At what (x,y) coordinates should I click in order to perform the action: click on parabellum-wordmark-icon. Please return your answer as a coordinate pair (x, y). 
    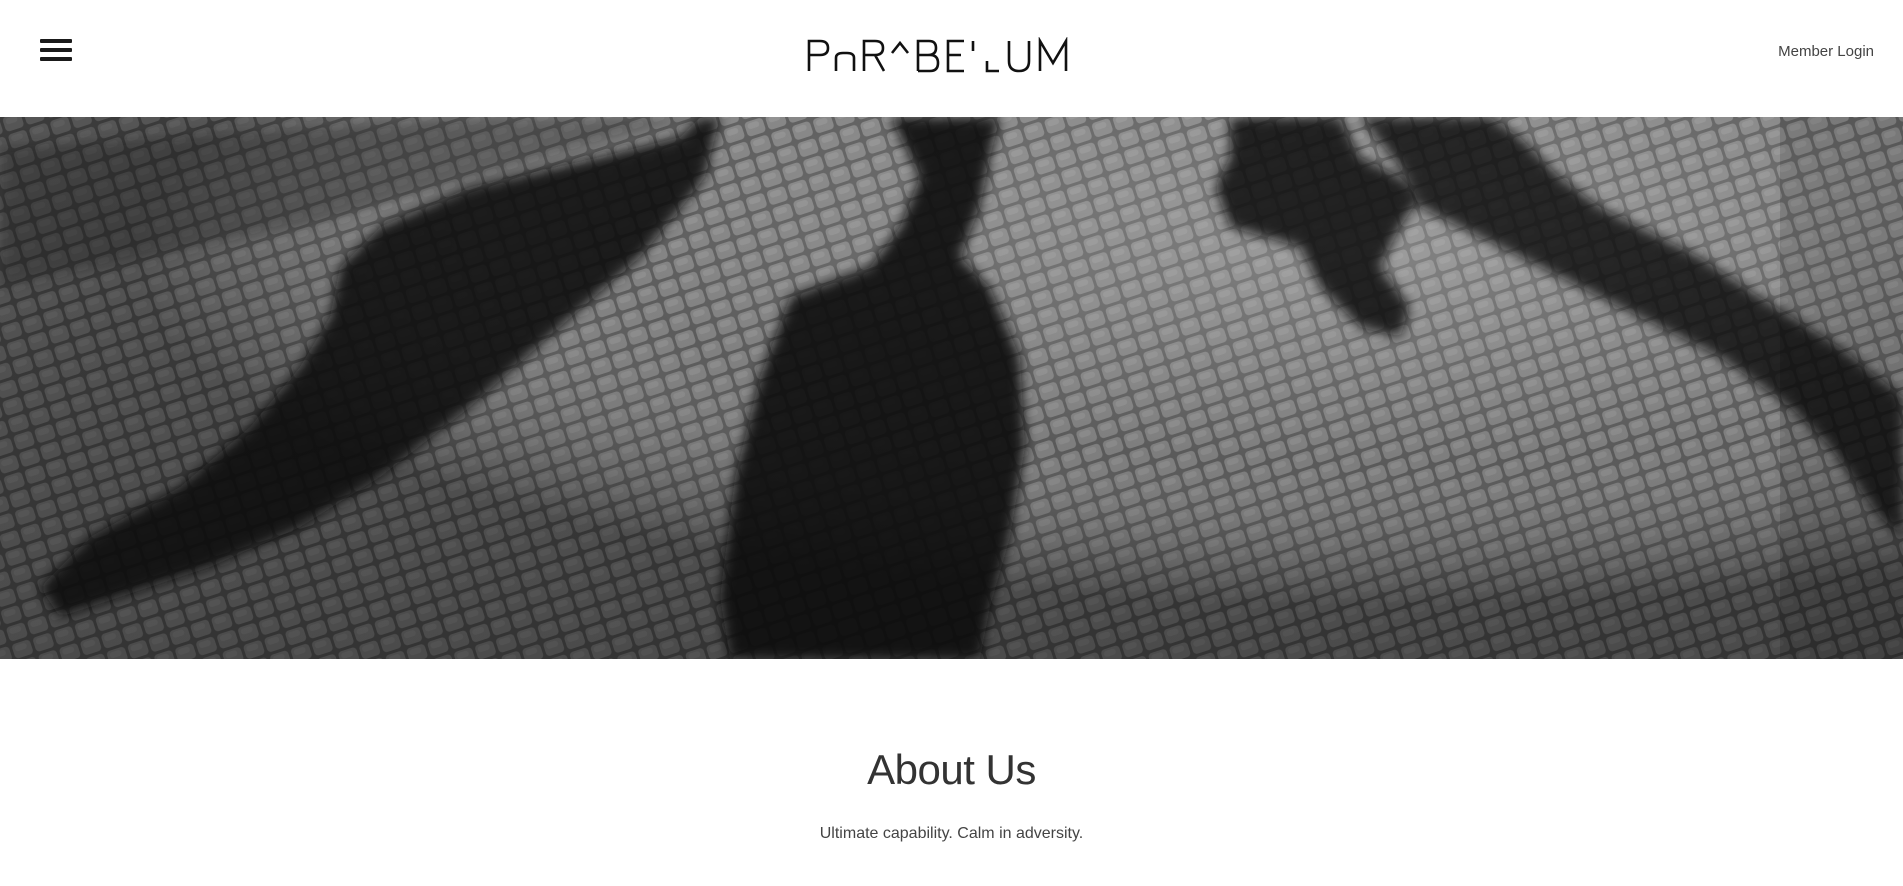
    Looking at the image, I should click on (937, 54).